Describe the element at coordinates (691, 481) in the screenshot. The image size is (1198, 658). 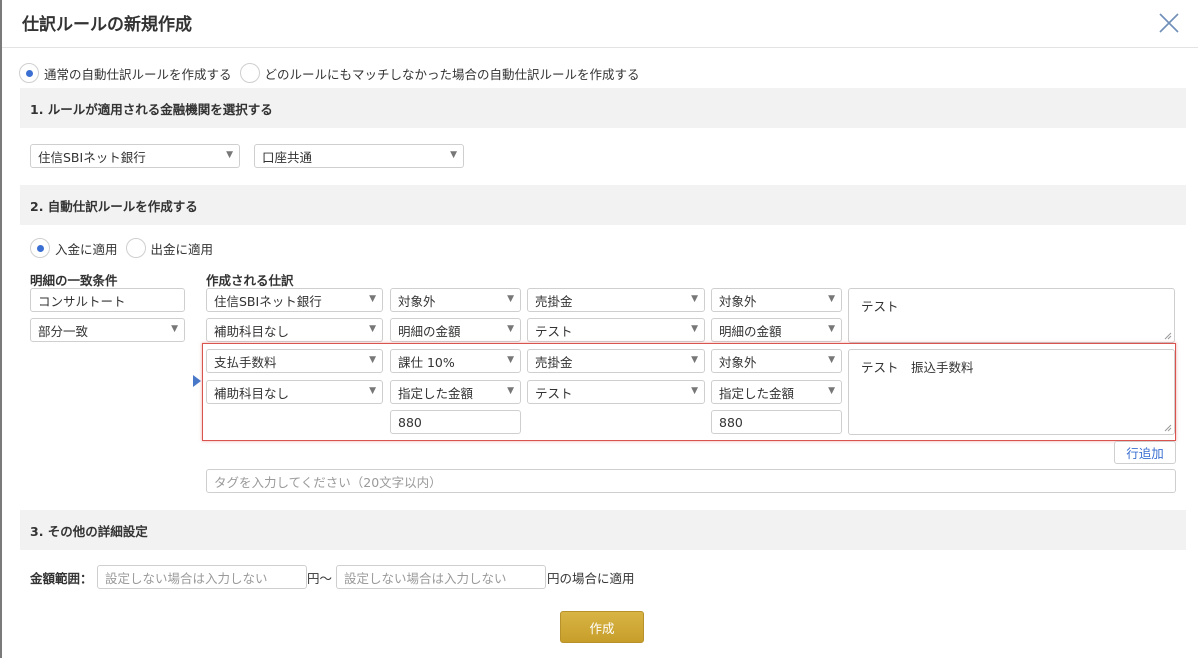
I see `tag-input: タグを入力してください（20文字以内）` at that location.